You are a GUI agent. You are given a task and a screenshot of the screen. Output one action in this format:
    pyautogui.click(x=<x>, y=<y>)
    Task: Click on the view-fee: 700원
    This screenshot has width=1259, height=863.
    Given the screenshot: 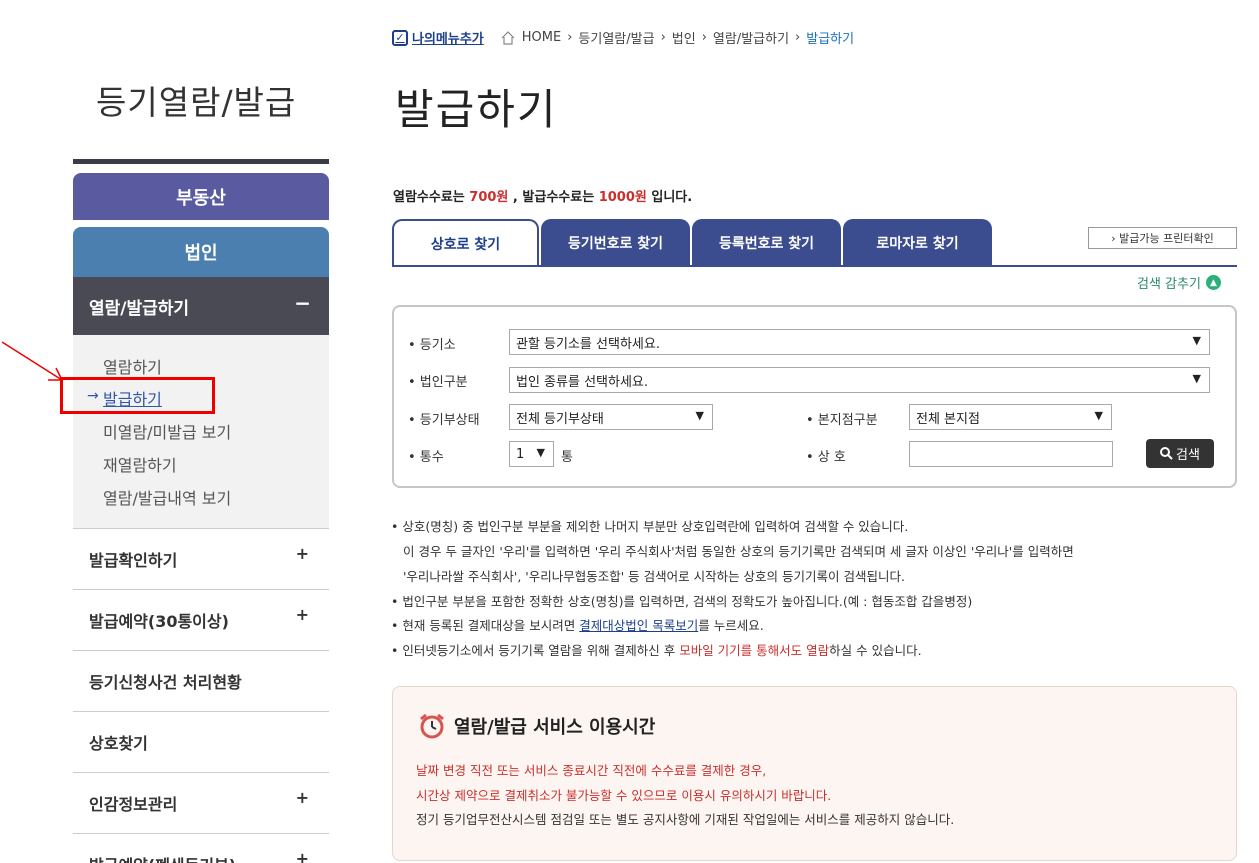 What is the action you would take?
    pyautogui.click(x=489, y=197)
    